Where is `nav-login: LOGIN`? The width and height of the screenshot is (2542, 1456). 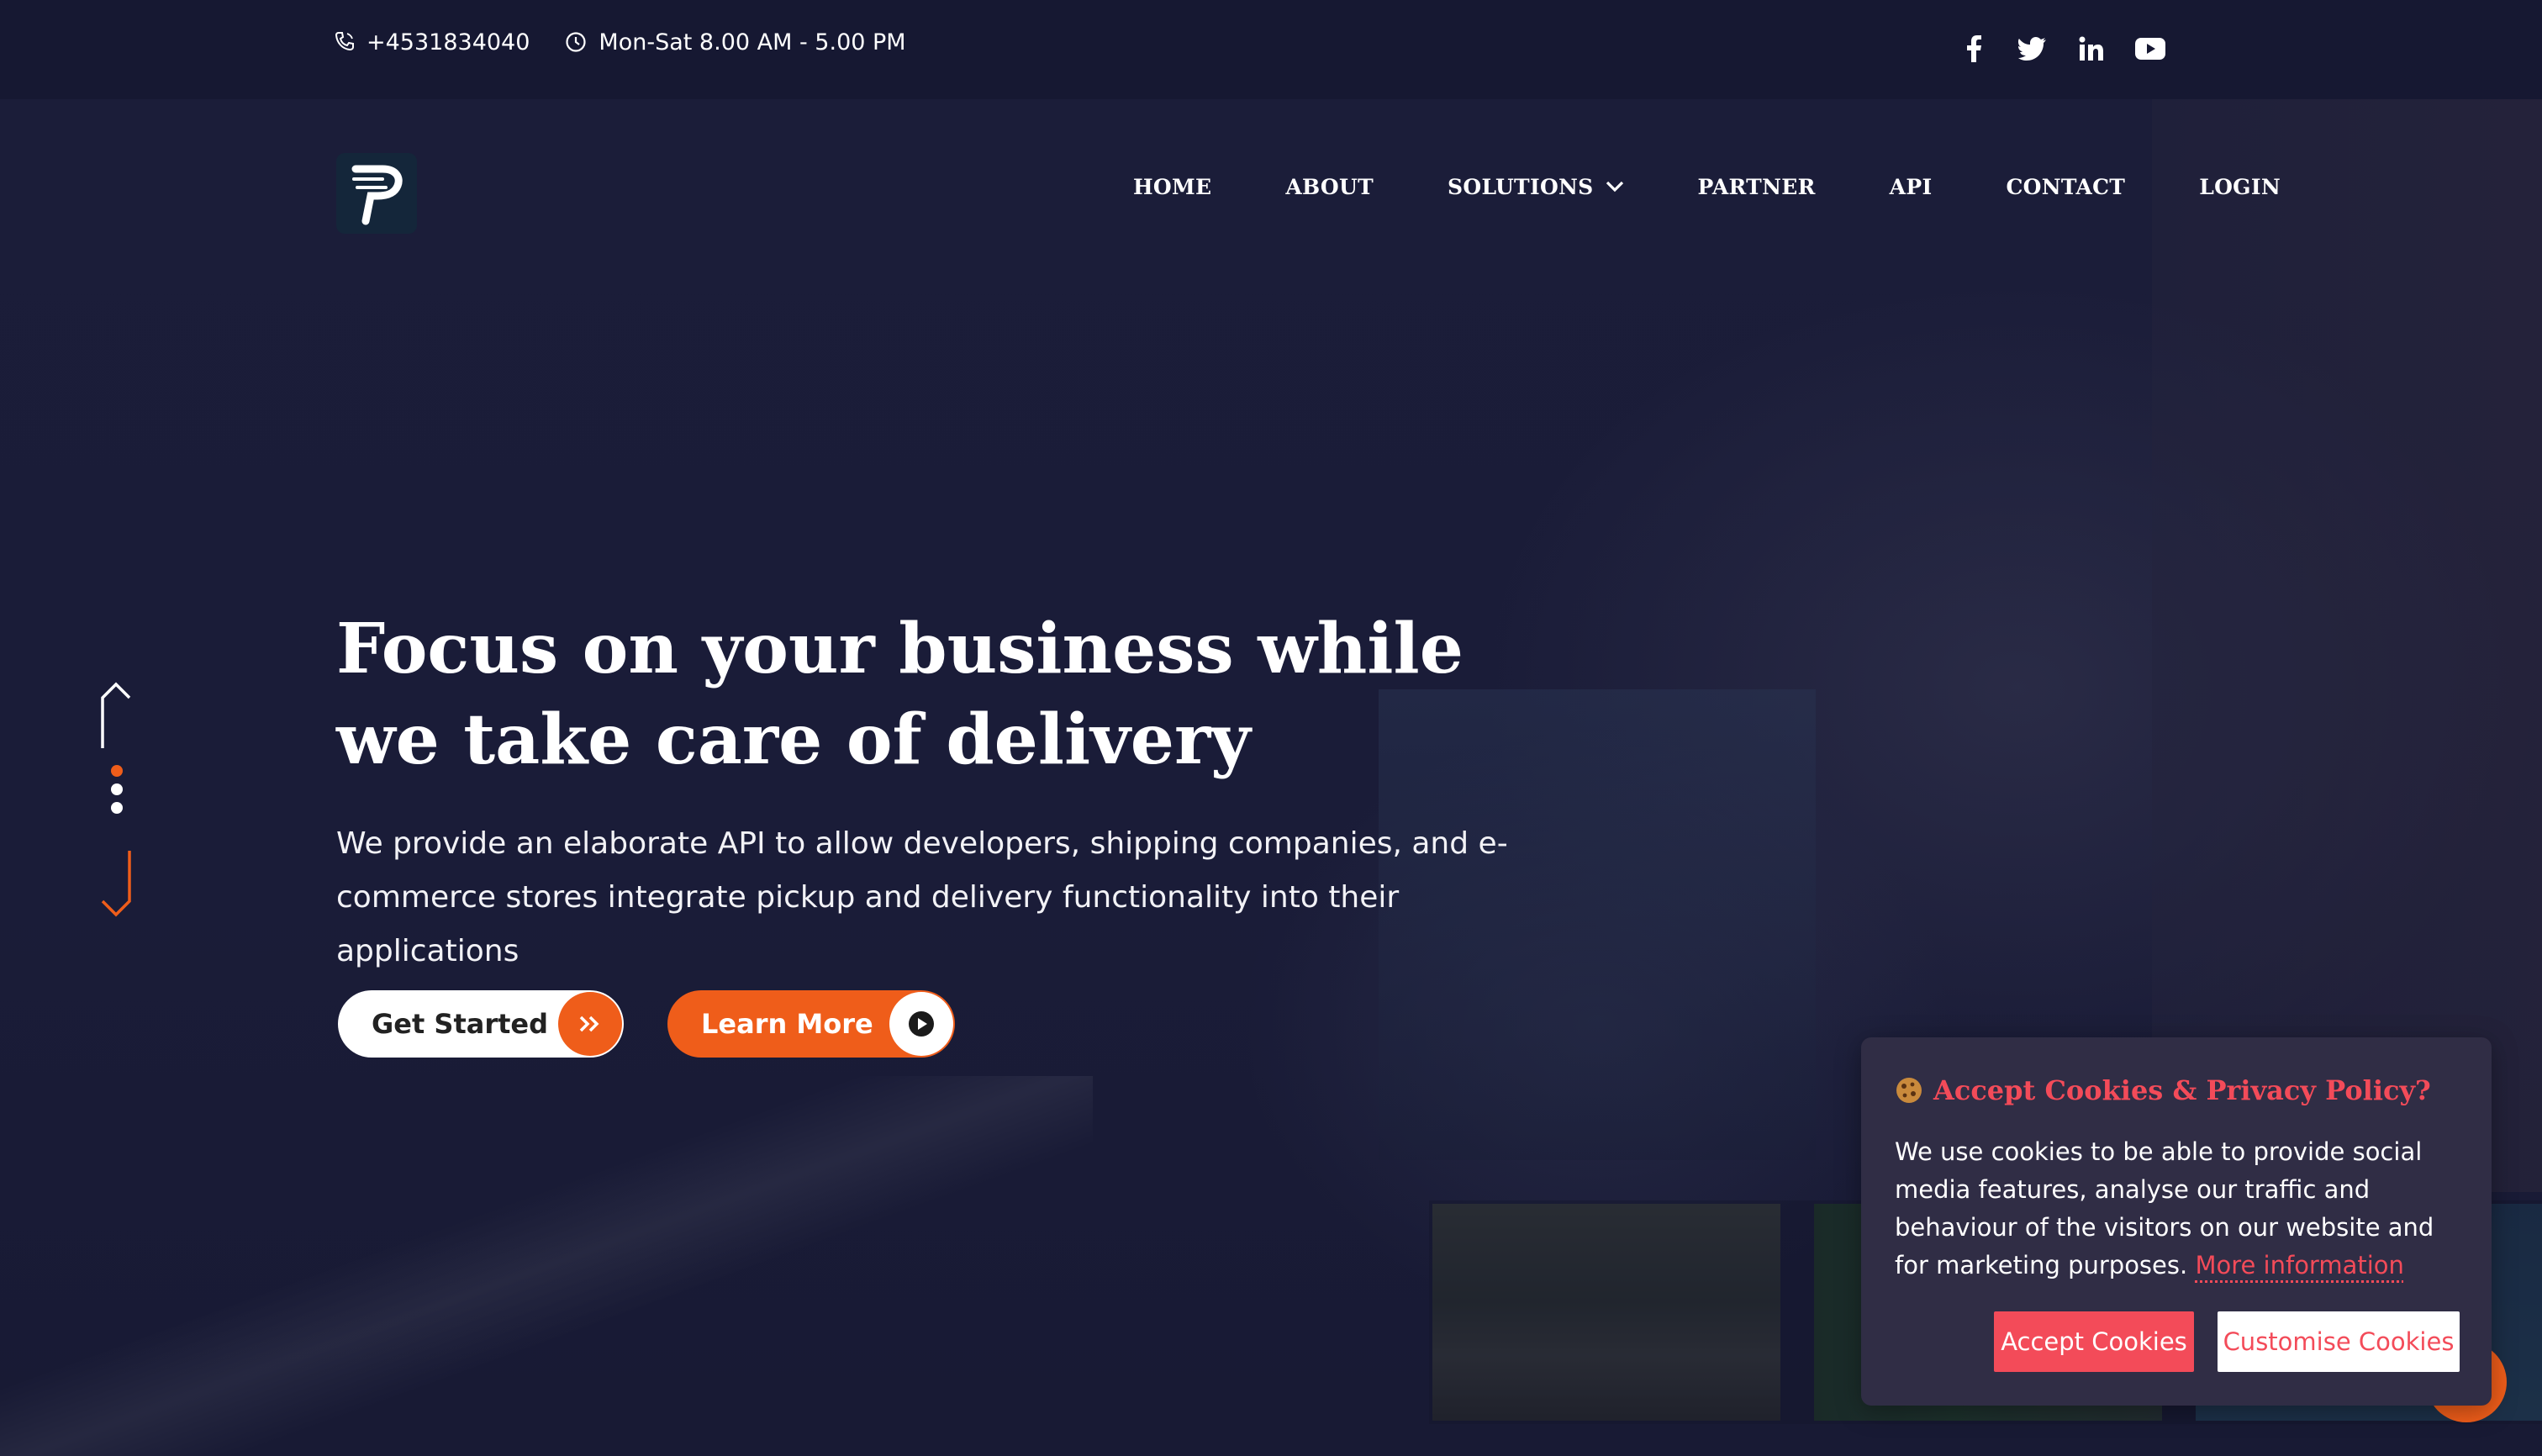 nav-login: LOGIN is located at coordinates (2240, 187).